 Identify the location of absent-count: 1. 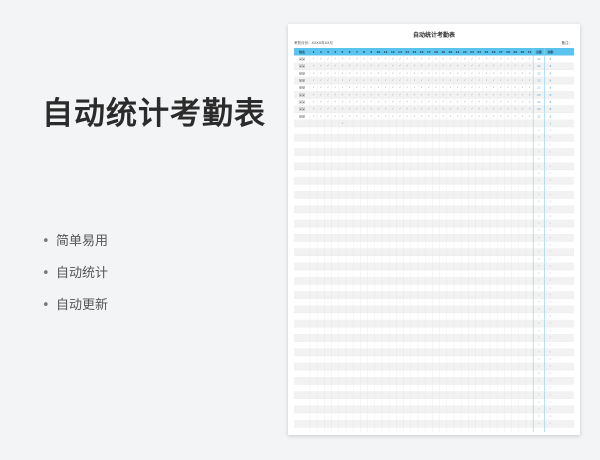
(551, 123).